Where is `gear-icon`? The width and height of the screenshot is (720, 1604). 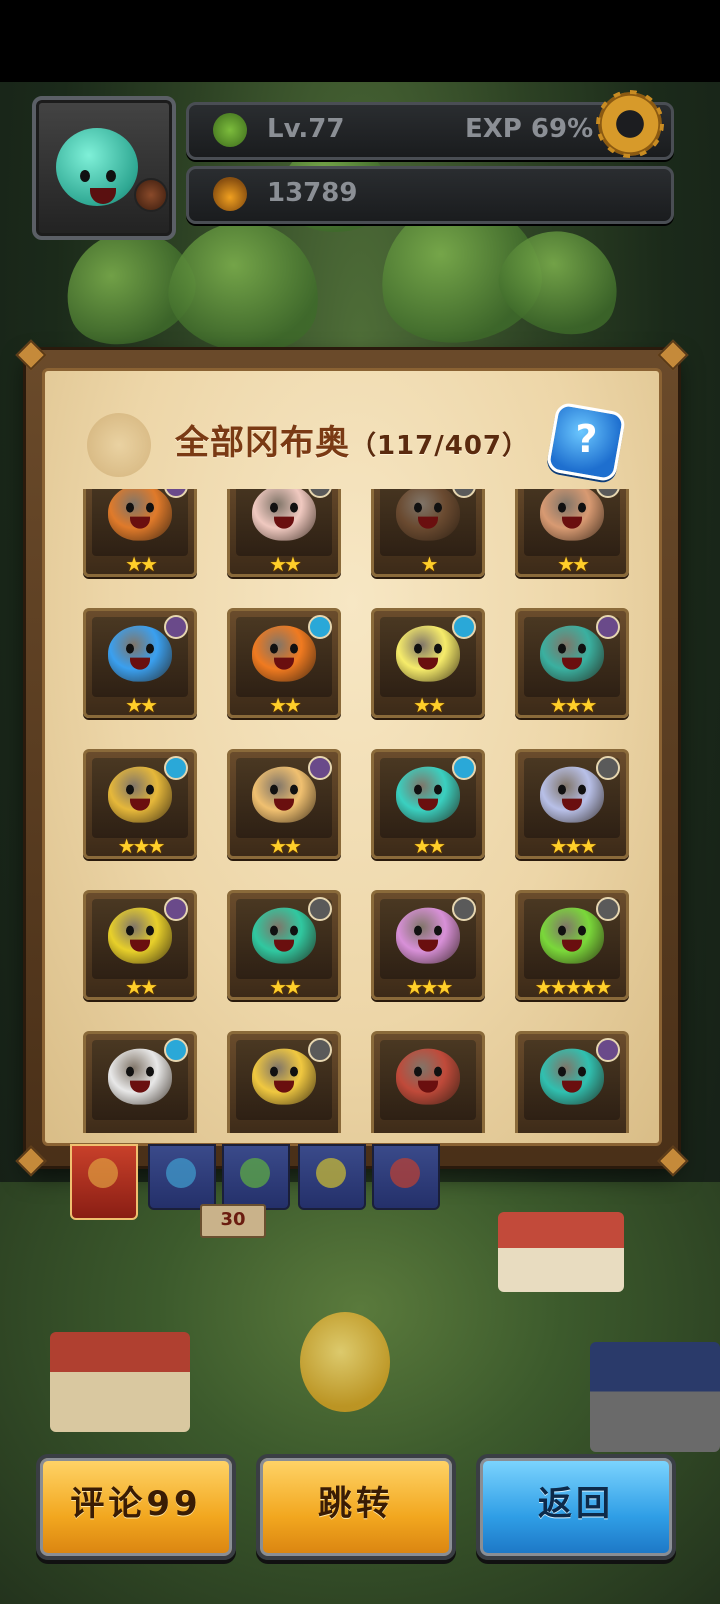 gear-icon is located at coordinates (630, 124).